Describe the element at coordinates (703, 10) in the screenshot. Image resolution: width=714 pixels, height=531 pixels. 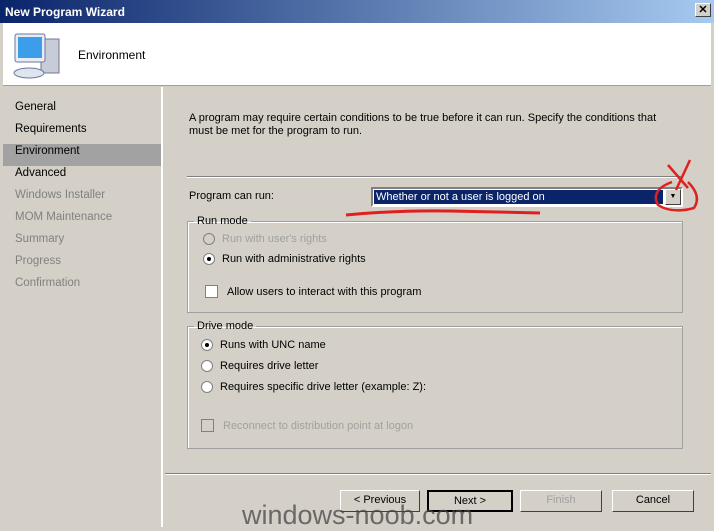
I see `close-button: ✕` at that location.